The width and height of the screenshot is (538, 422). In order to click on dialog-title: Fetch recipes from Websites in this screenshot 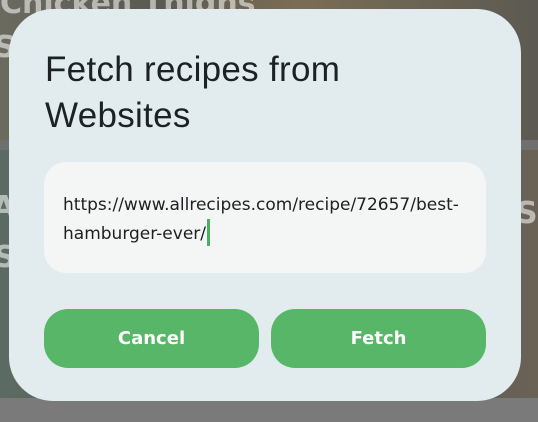, I will do `click(193, 92)`.